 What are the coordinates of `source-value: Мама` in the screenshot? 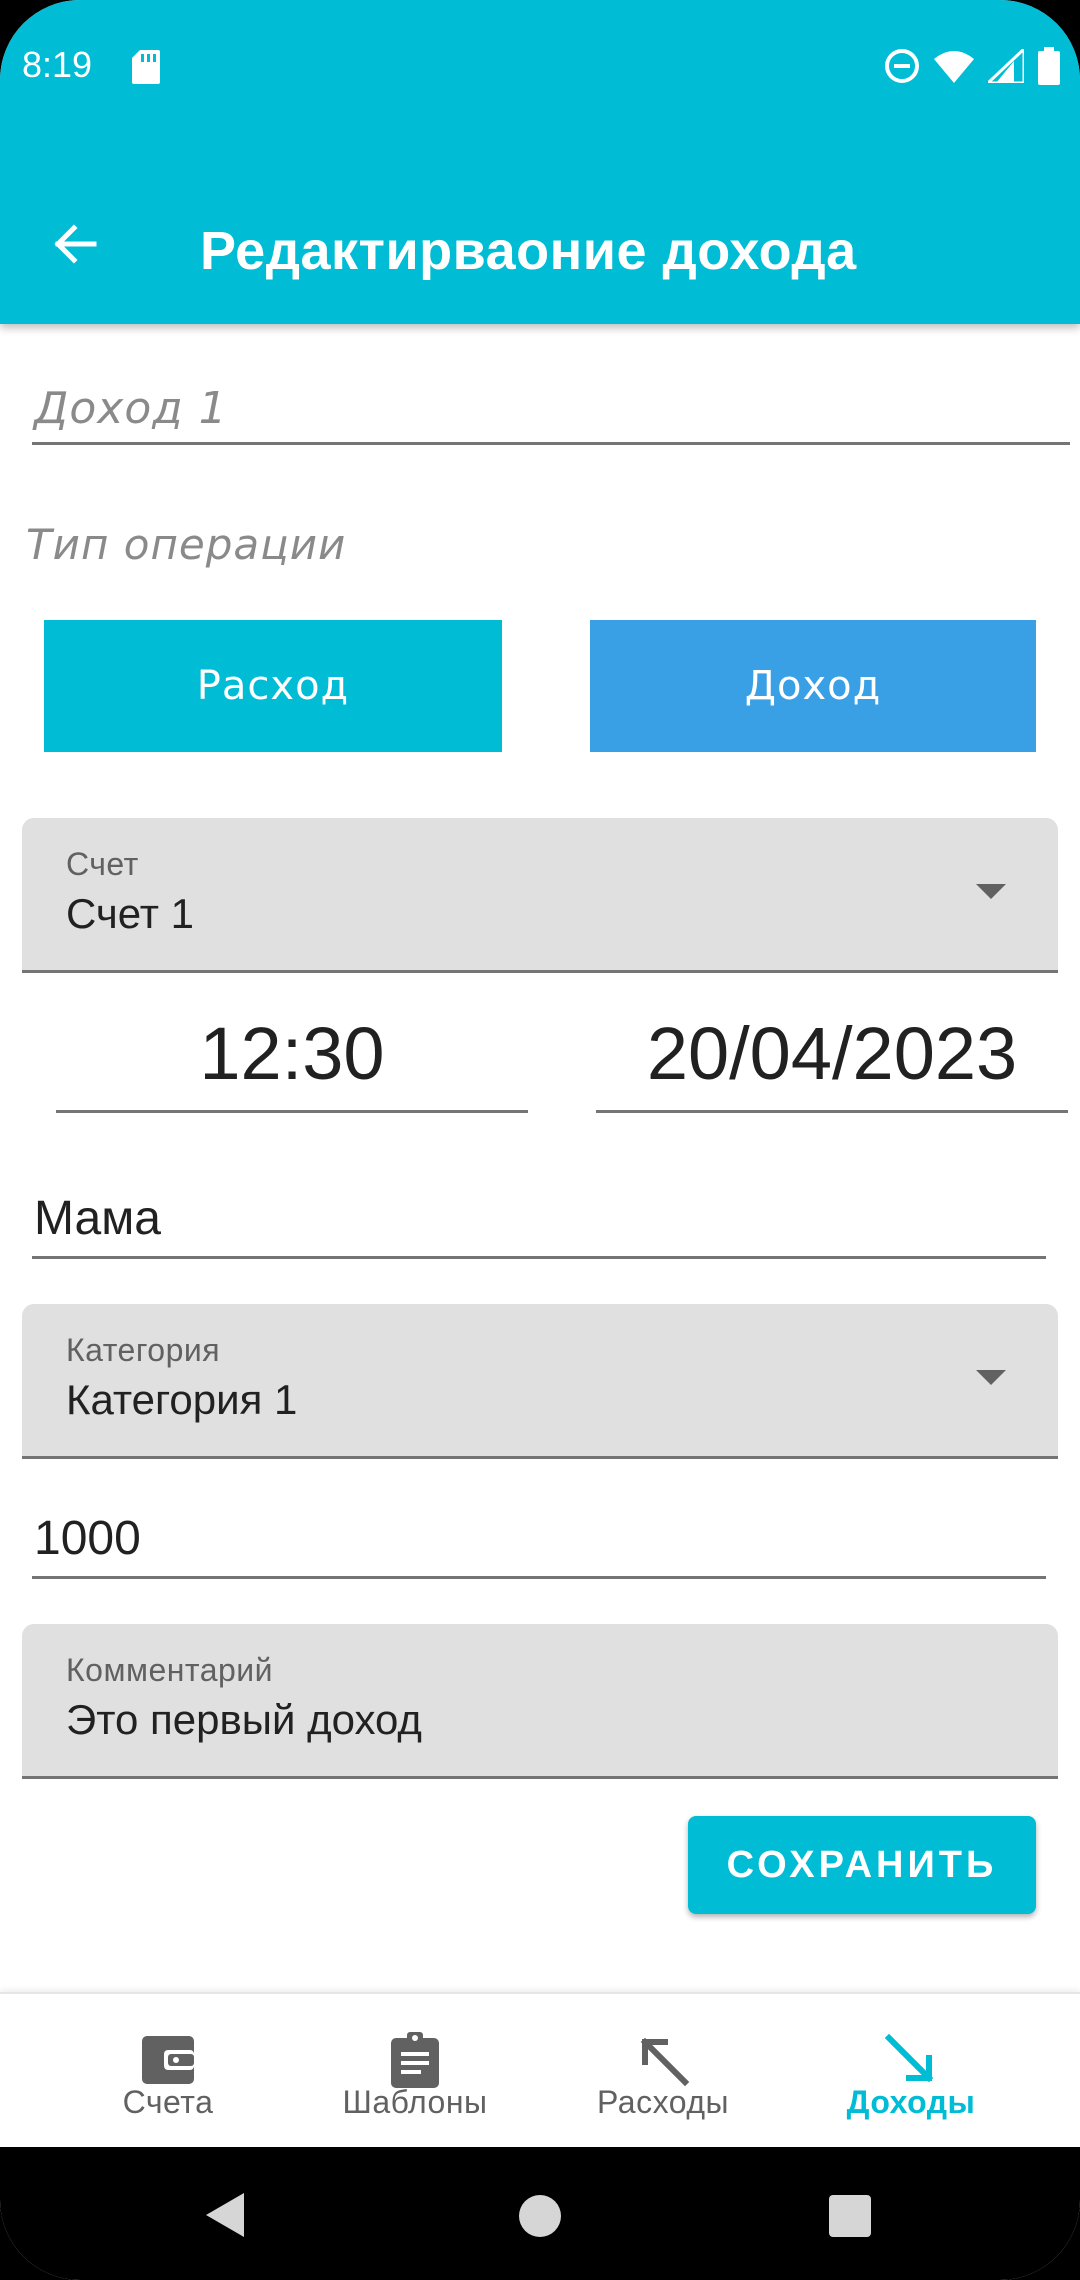 It's located at (97, 1218).